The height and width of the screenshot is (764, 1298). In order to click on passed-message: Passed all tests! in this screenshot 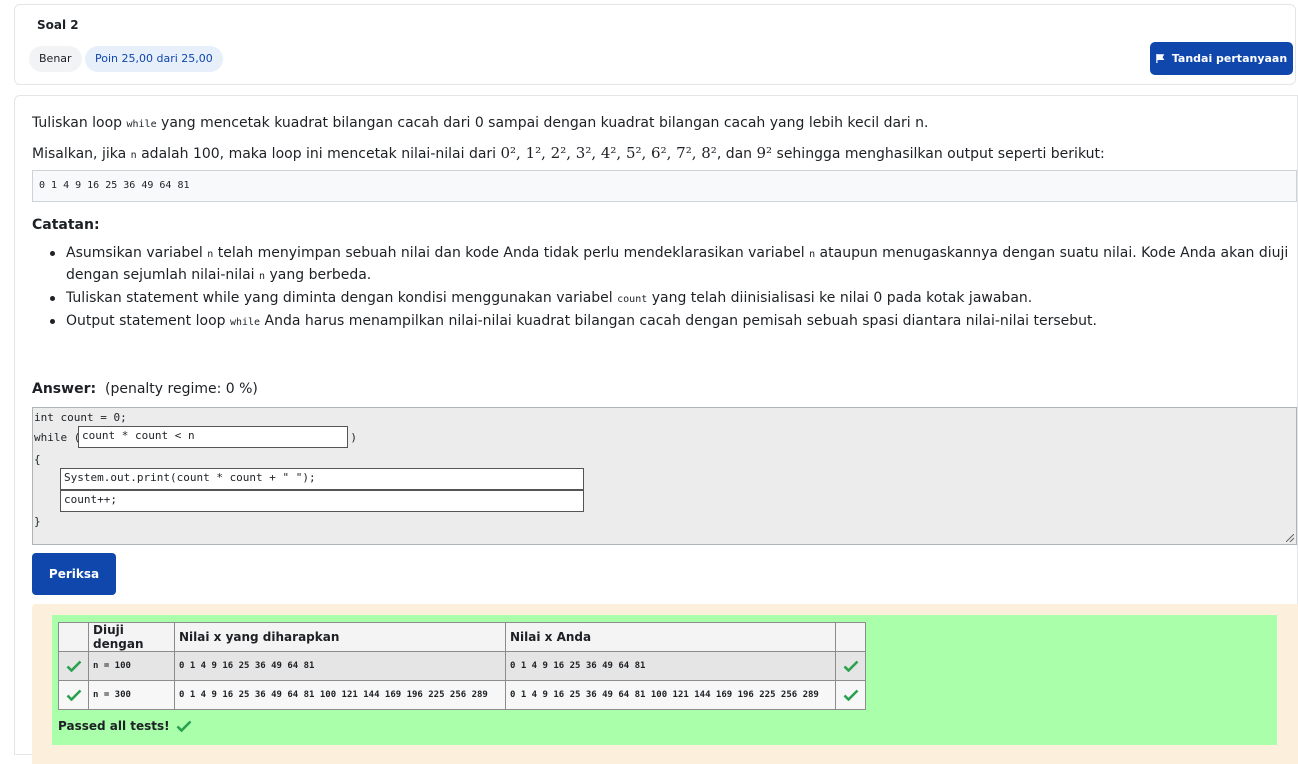, I will do `click(125, 726)`.